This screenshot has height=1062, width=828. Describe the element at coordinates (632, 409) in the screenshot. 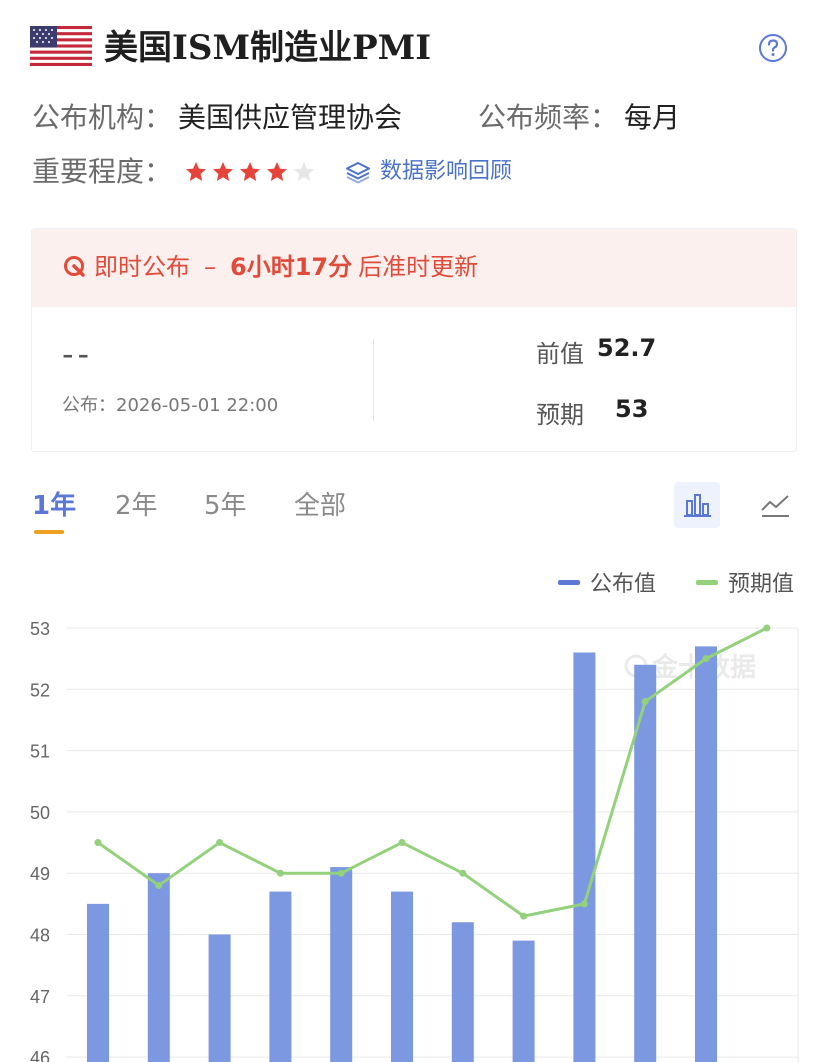

I see `forecast-value: 53` at that location.